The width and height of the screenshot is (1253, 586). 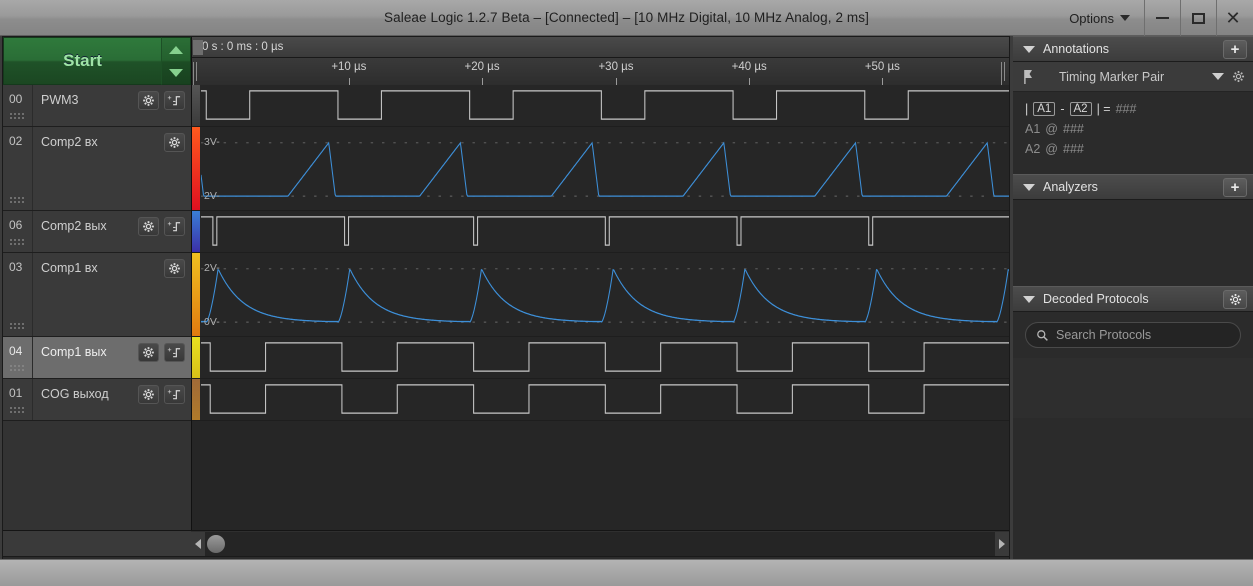 What do you see at coordinates (1051, 129) in the screenshot?
I see `marker-a1-at: @` at bounding box center [1051, 129].